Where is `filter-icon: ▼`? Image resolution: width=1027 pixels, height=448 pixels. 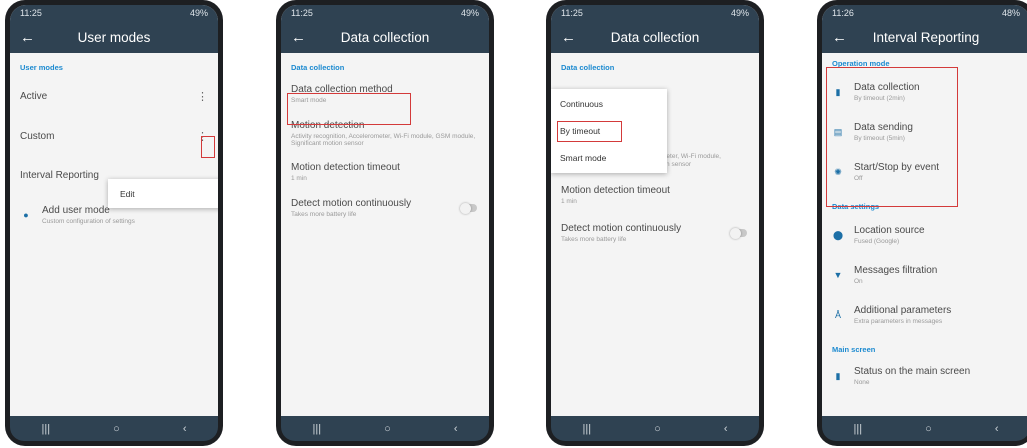
filter-icon: ▼ is located at coordinates (838, 275).